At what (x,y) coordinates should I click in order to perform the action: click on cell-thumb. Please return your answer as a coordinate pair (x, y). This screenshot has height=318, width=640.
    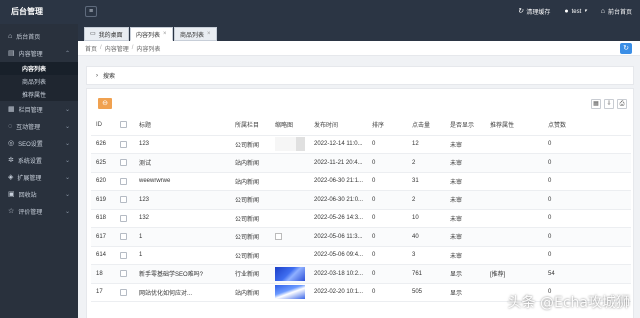
    Looking at the image, I should click on (289, 163).